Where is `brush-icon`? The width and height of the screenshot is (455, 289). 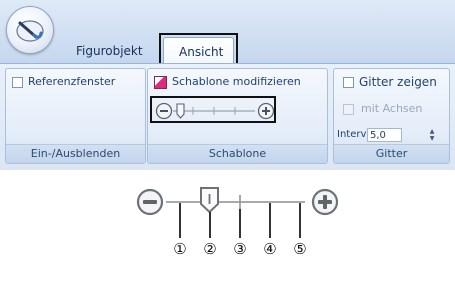 brush-icon is located at coordinates (30, 31).